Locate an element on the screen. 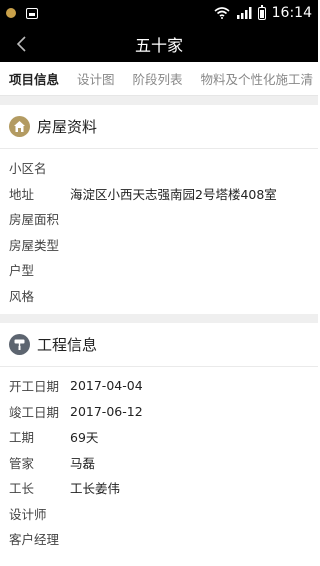  row-label: 管家 is located at coordinates (22, 463).